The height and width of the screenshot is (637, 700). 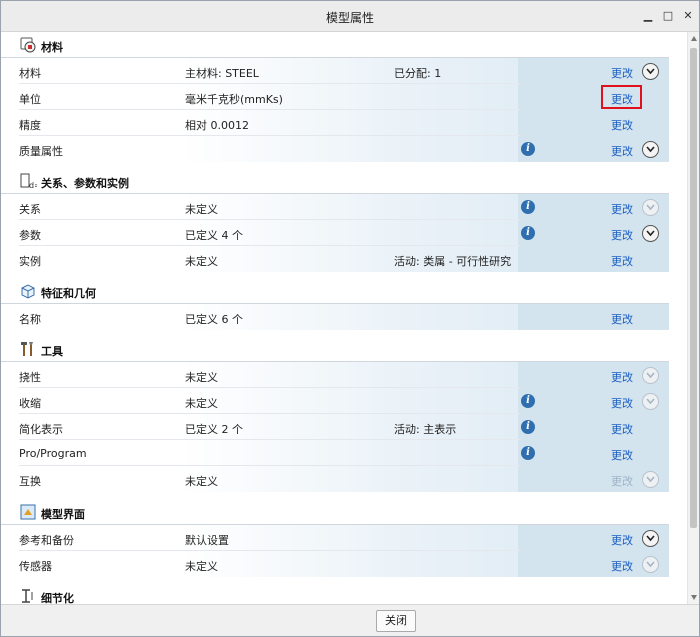 I want to click on pro-program-change-link: 更改, so click(x=622, y=455).